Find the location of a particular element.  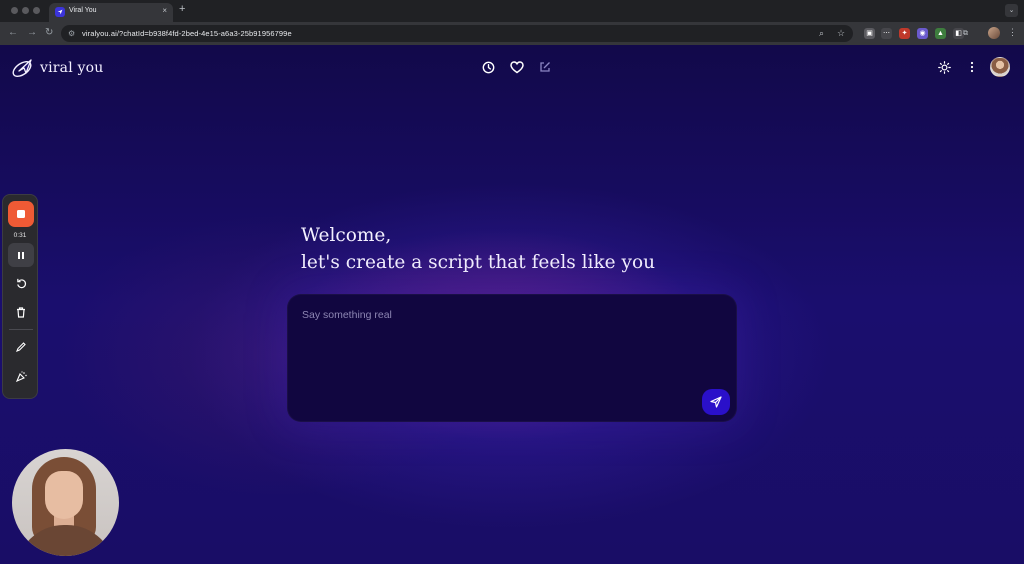

back-arrow-icon: ← is located at coordinates (13, 33).